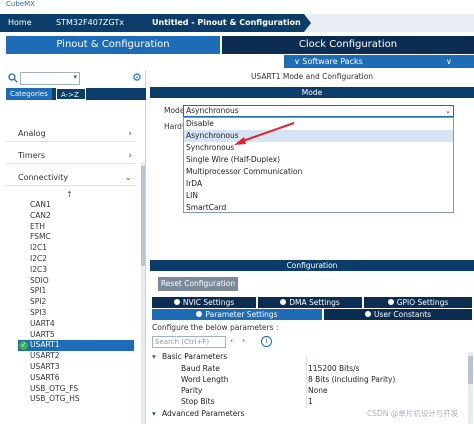  I want to click on tab-label: DMA Settings, so click(314, 302).